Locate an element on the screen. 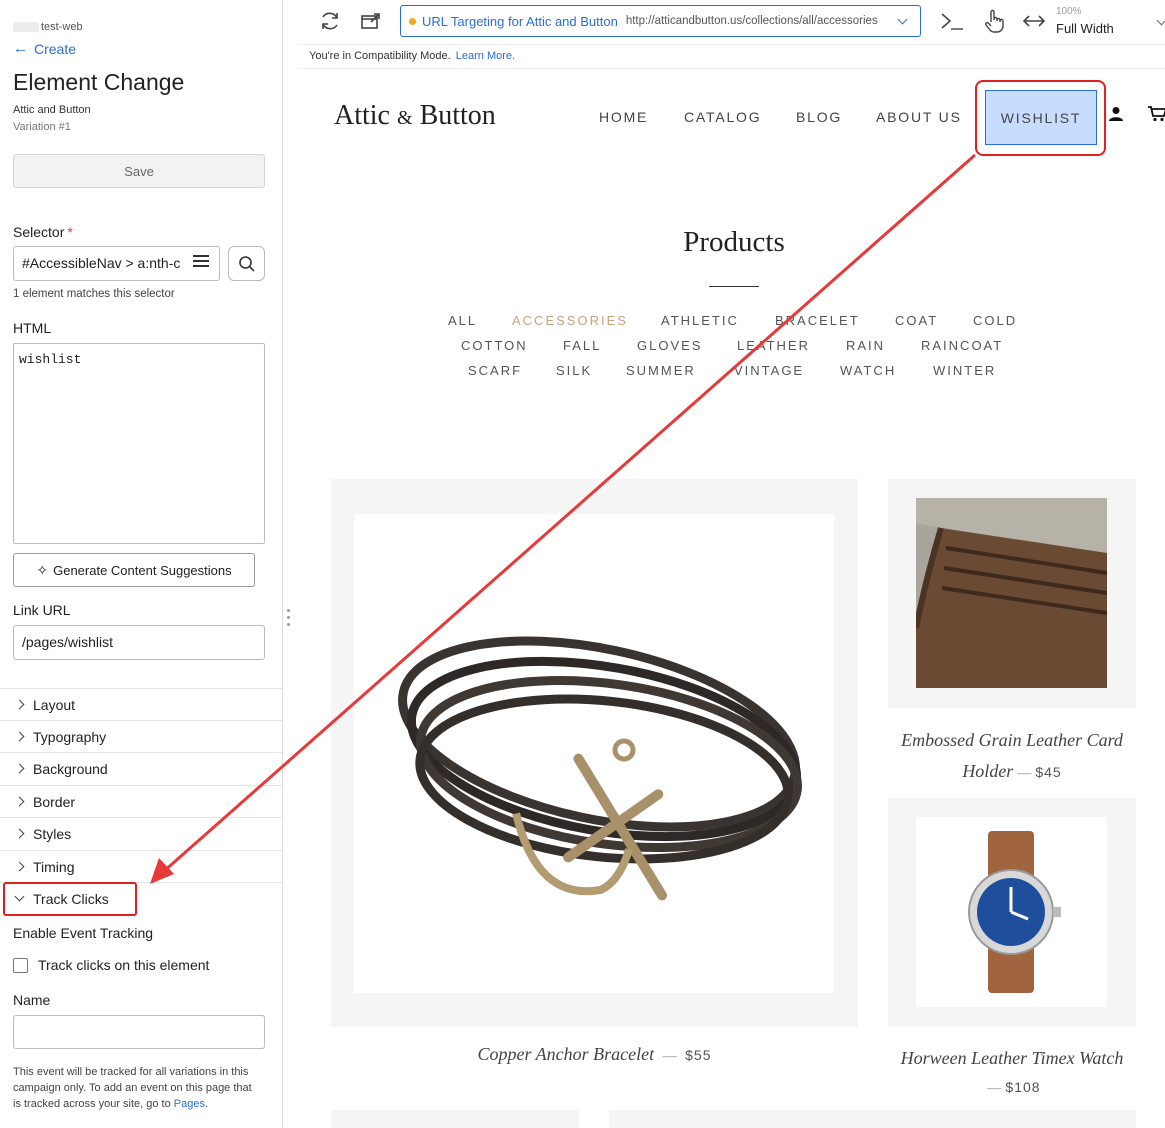  site-logo: Attic & Button is located at coordinates (415, 116).